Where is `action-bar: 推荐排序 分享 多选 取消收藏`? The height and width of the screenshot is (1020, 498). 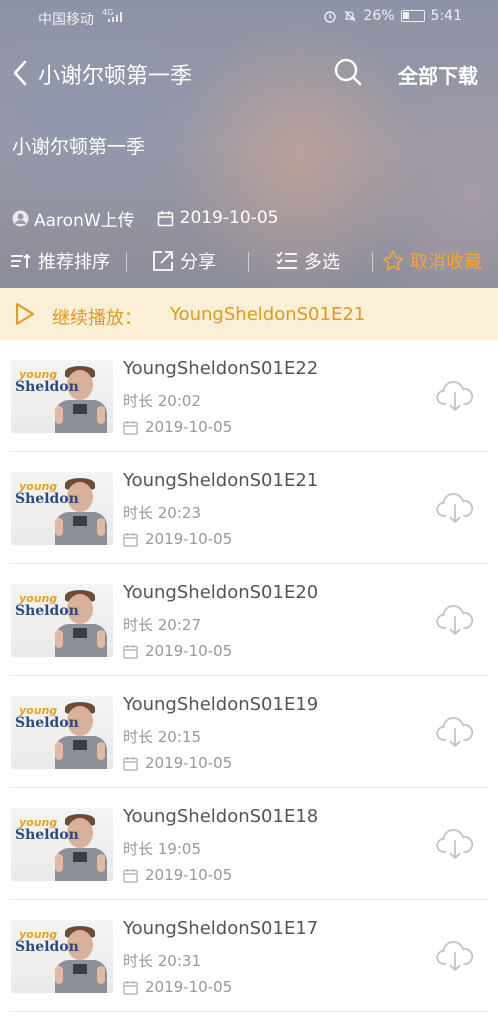
action-bar: 推荐排序 分享 多选 取消收藏 is located at coordinates (249, 262).